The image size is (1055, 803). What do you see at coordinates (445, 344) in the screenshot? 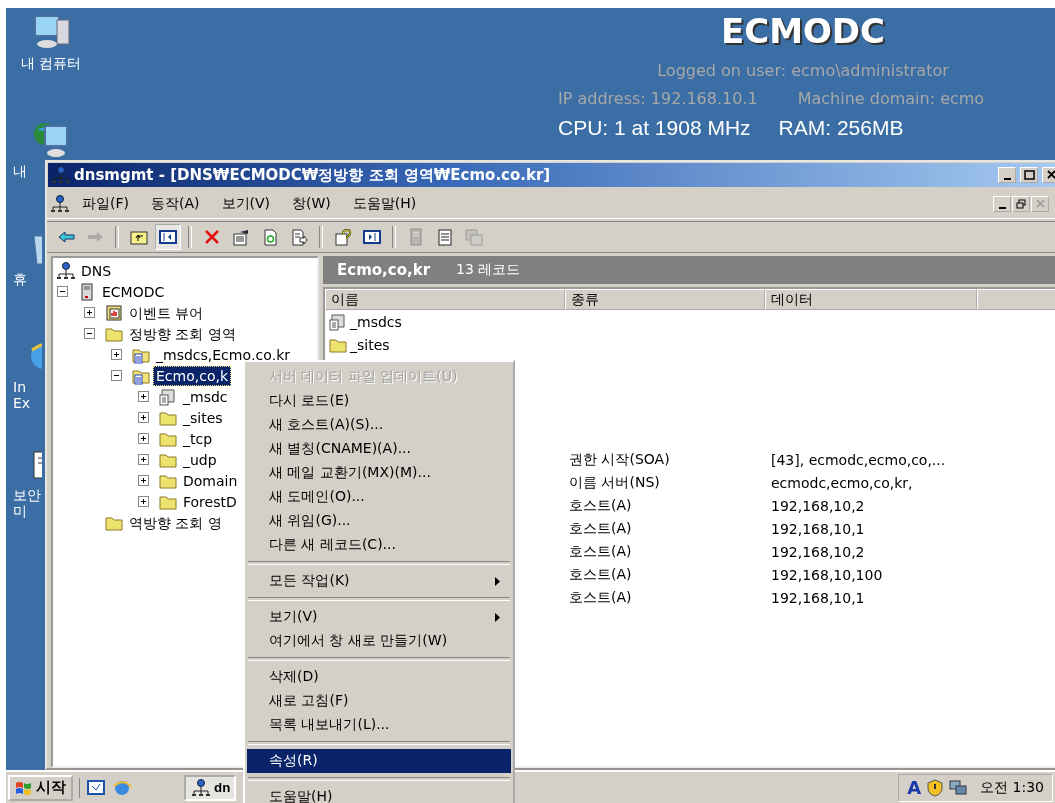
I see `table-cell: _sites` at bounding box center [445, 344].